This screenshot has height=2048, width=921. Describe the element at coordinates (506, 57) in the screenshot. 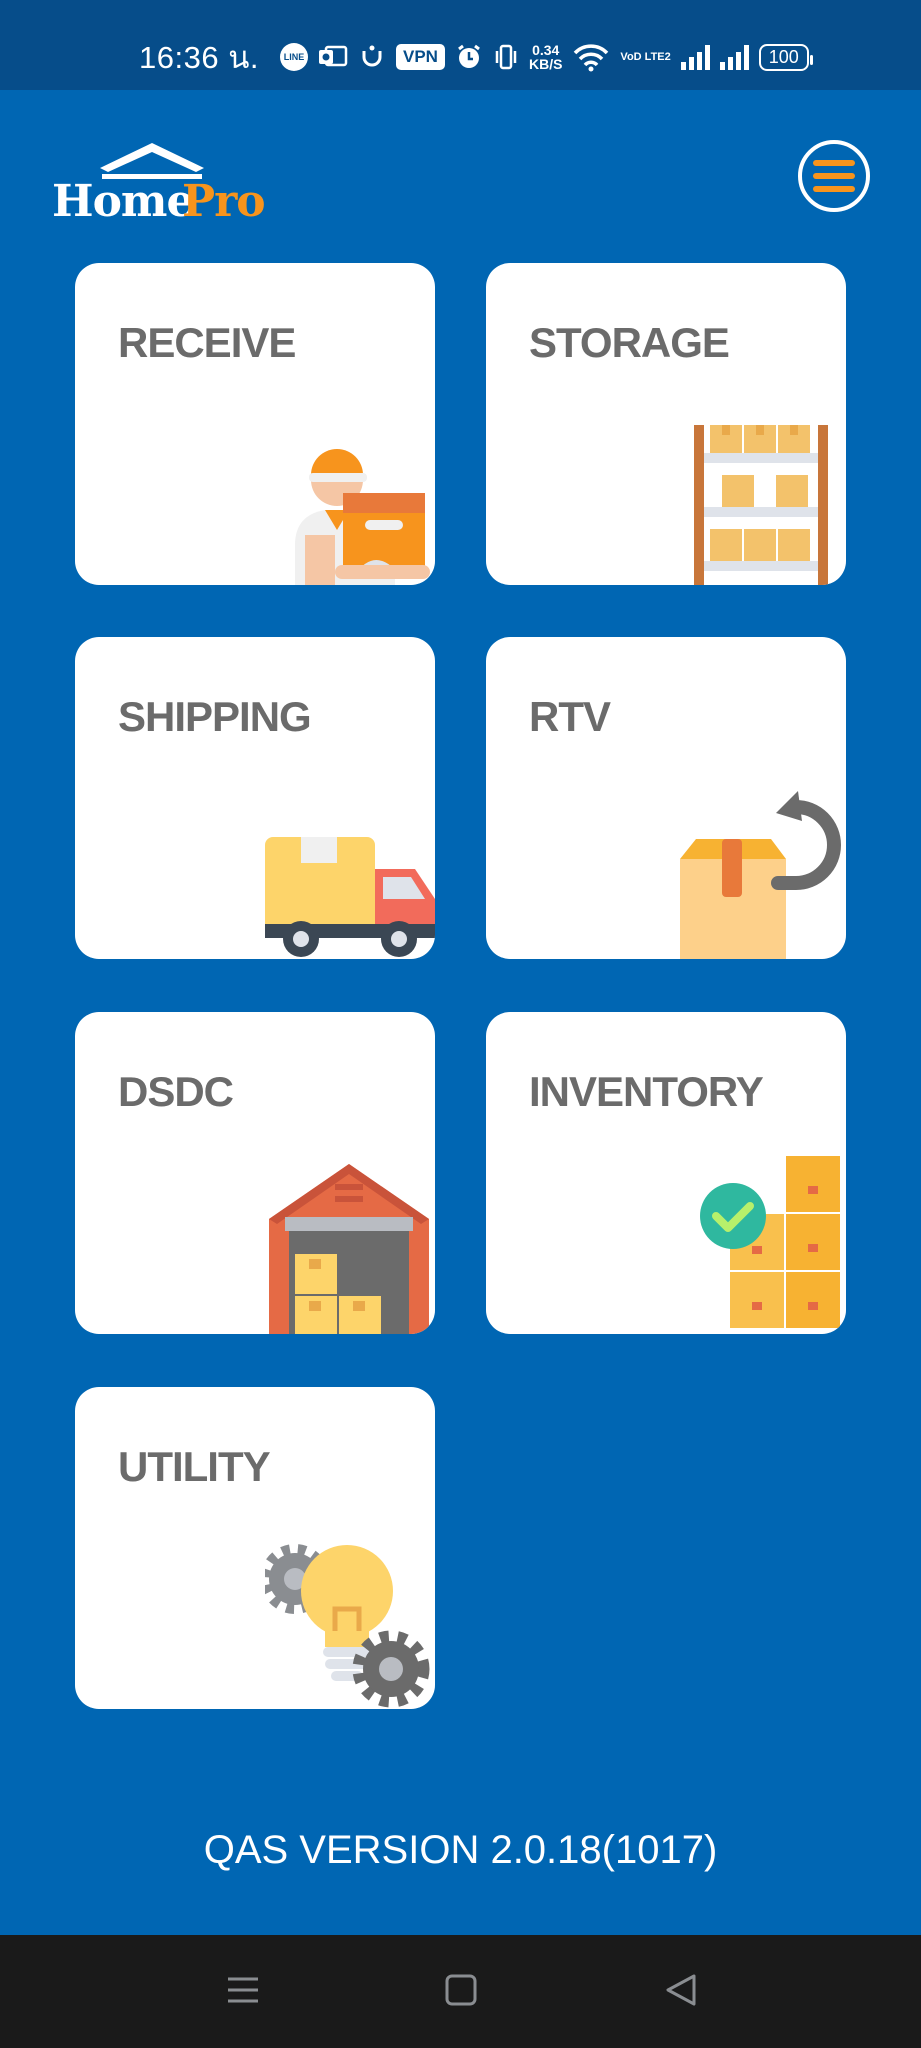

I see `vibrate-icon` at that location.